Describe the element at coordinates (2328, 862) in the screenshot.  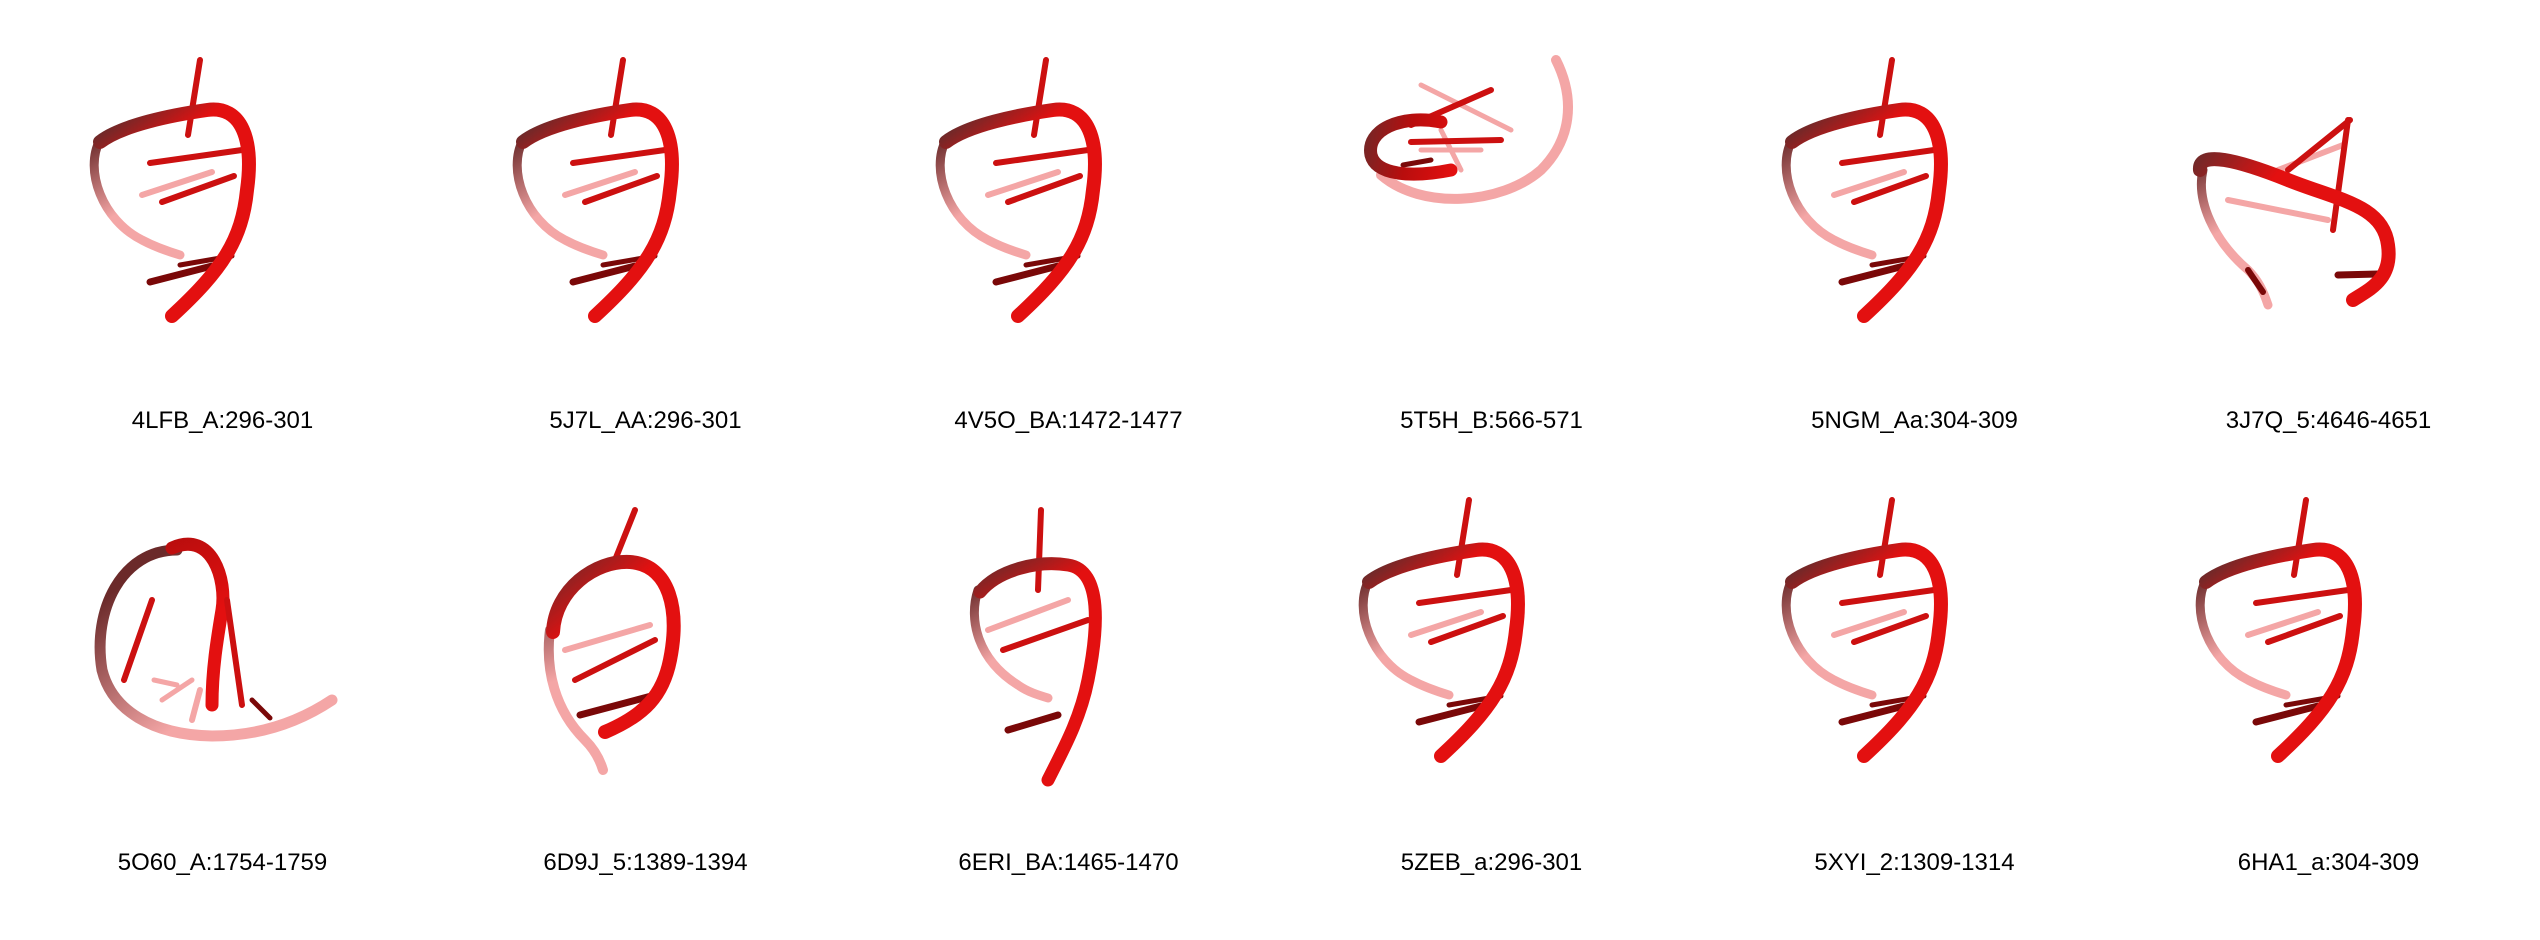
I see `panel-label: 6HA1_a:304-309` at that location.